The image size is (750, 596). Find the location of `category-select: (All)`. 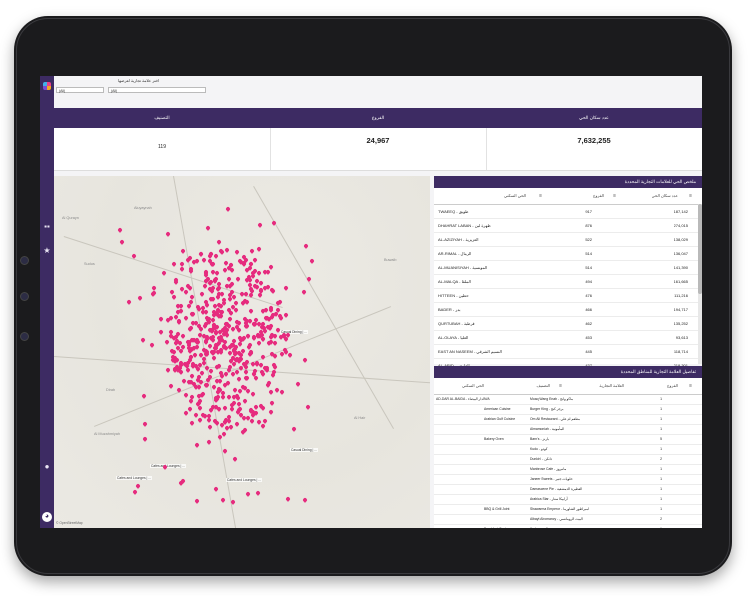

category-select: (All) is located at coordinates (157, 90).